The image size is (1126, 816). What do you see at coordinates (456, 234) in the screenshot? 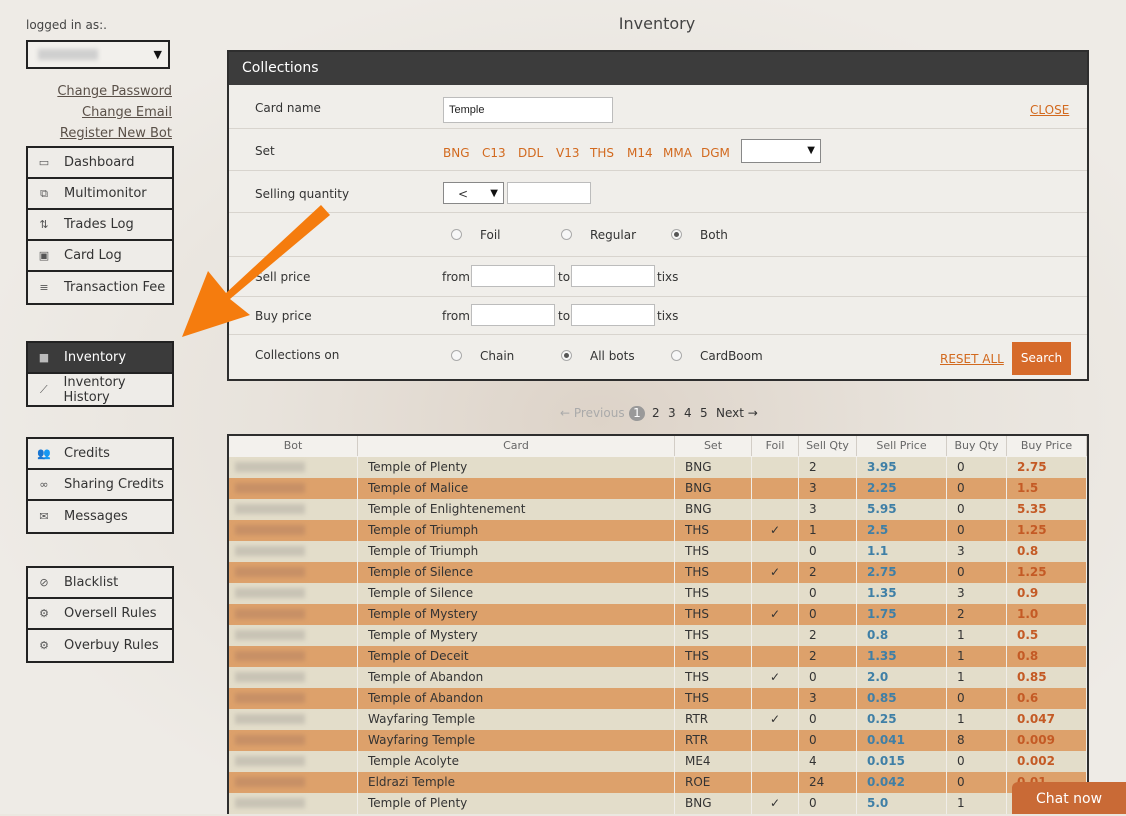
I see `foil-radio` at bounding box center [456, 234].